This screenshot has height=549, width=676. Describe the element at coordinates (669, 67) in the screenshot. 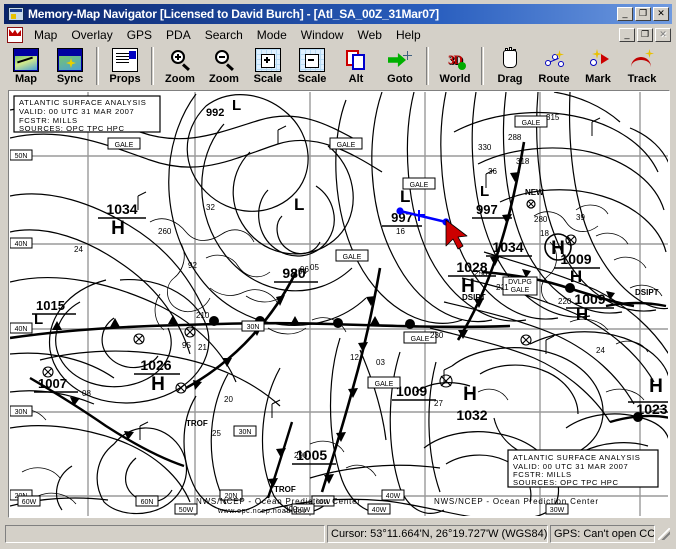

I see `toolbar-button-text: T Text` at that location.